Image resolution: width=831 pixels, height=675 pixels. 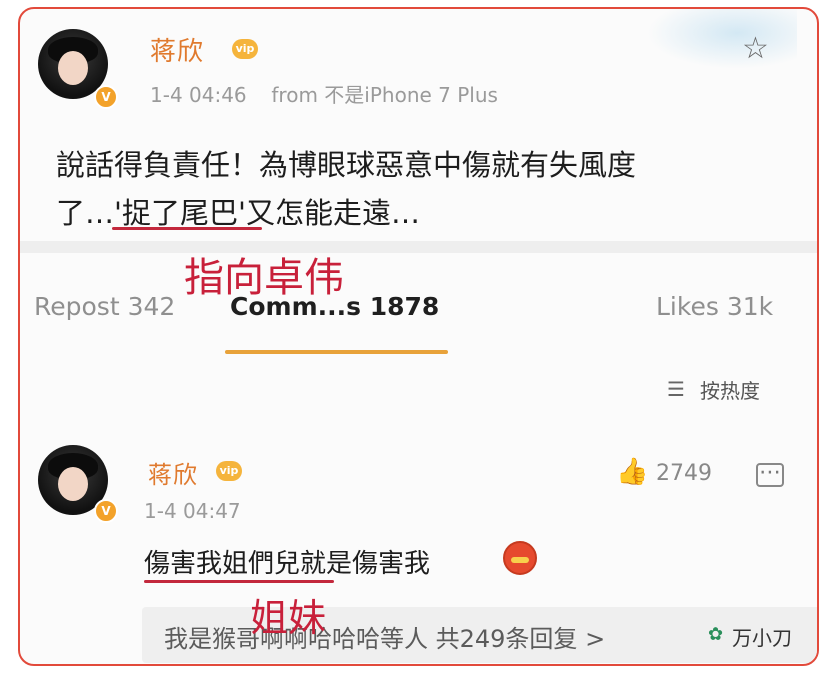 What do you see at coordinates (762, 638) in the screenshot?
I see `watermark-text: 万小刀` at bounding box center [762, 638].